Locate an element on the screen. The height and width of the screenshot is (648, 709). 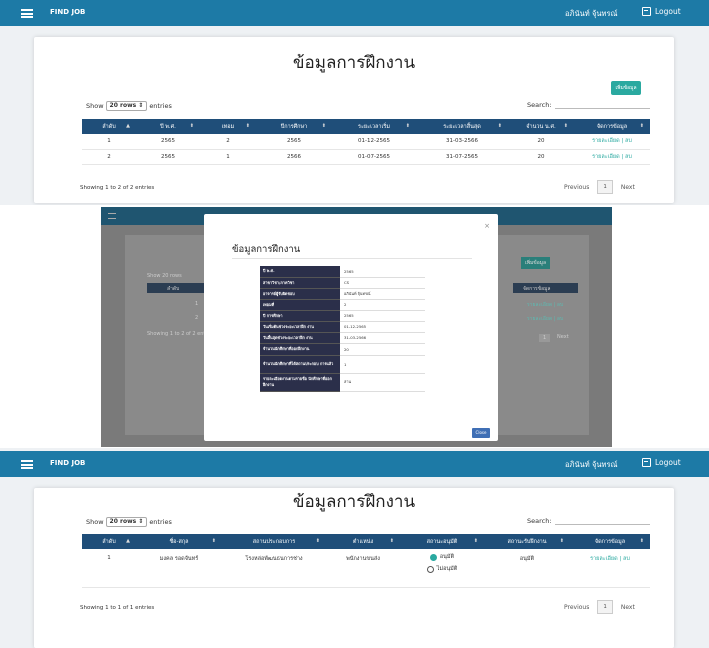
approval-cell: อนุมัติ ไม่อนุมัติ is located at coordinates (442, 568).